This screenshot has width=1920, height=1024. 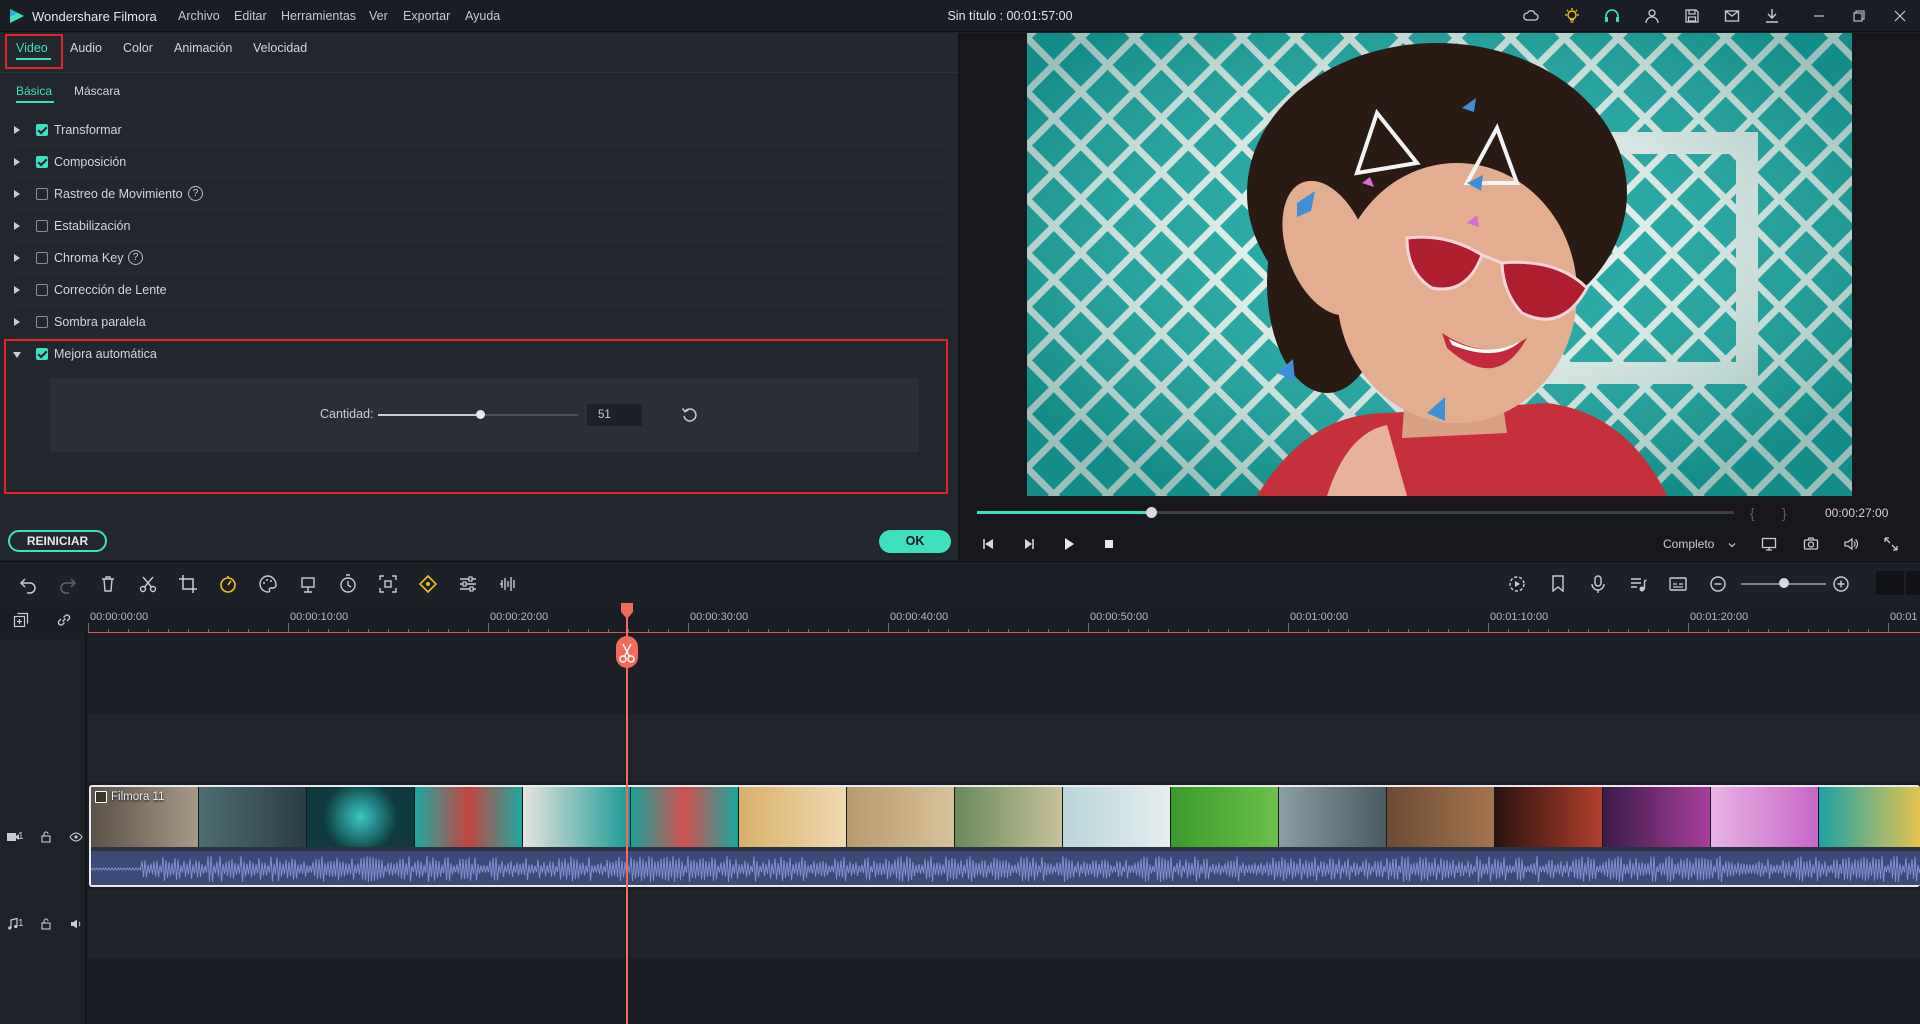 I want to click on undo-icon, so click(x=28, y=584).